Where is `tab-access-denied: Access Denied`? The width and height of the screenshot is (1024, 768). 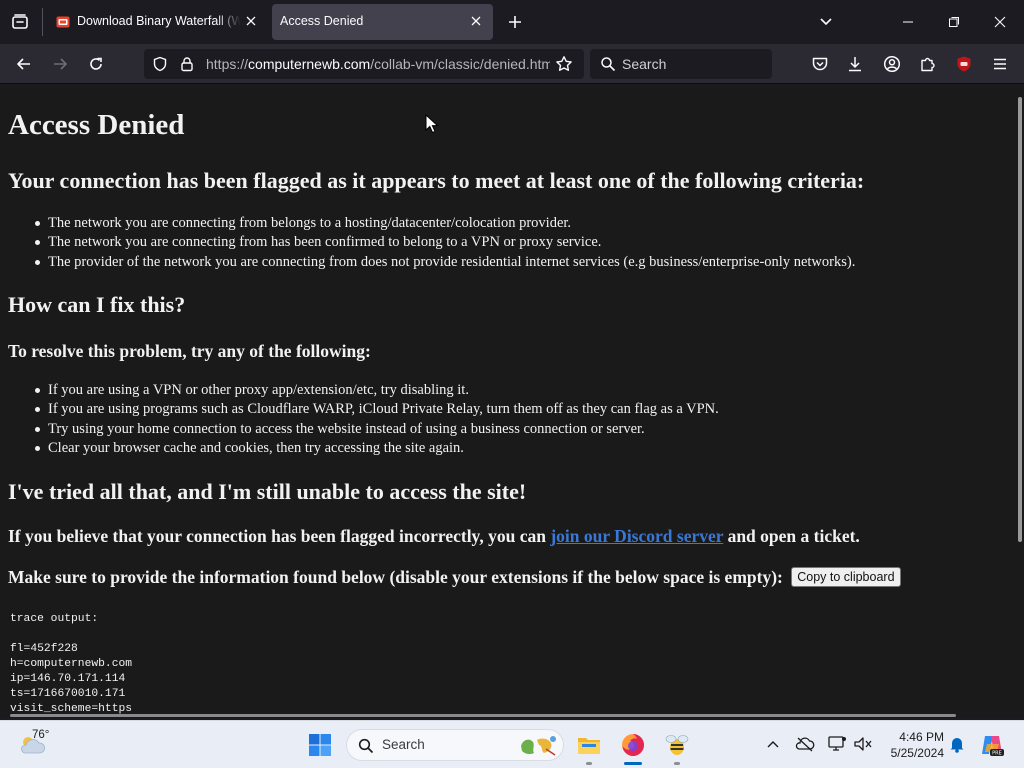
tab-access-denied: Access Denied is located at coordinates (382, 22).